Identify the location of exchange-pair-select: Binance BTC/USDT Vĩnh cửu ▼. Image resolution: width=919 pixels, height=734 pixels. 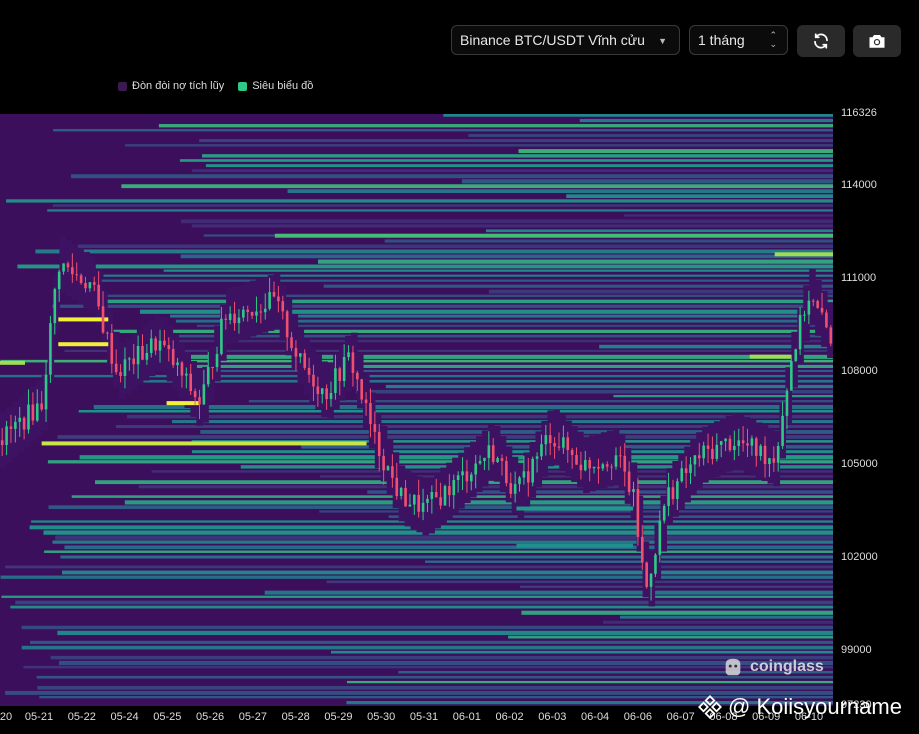
(565, 40).